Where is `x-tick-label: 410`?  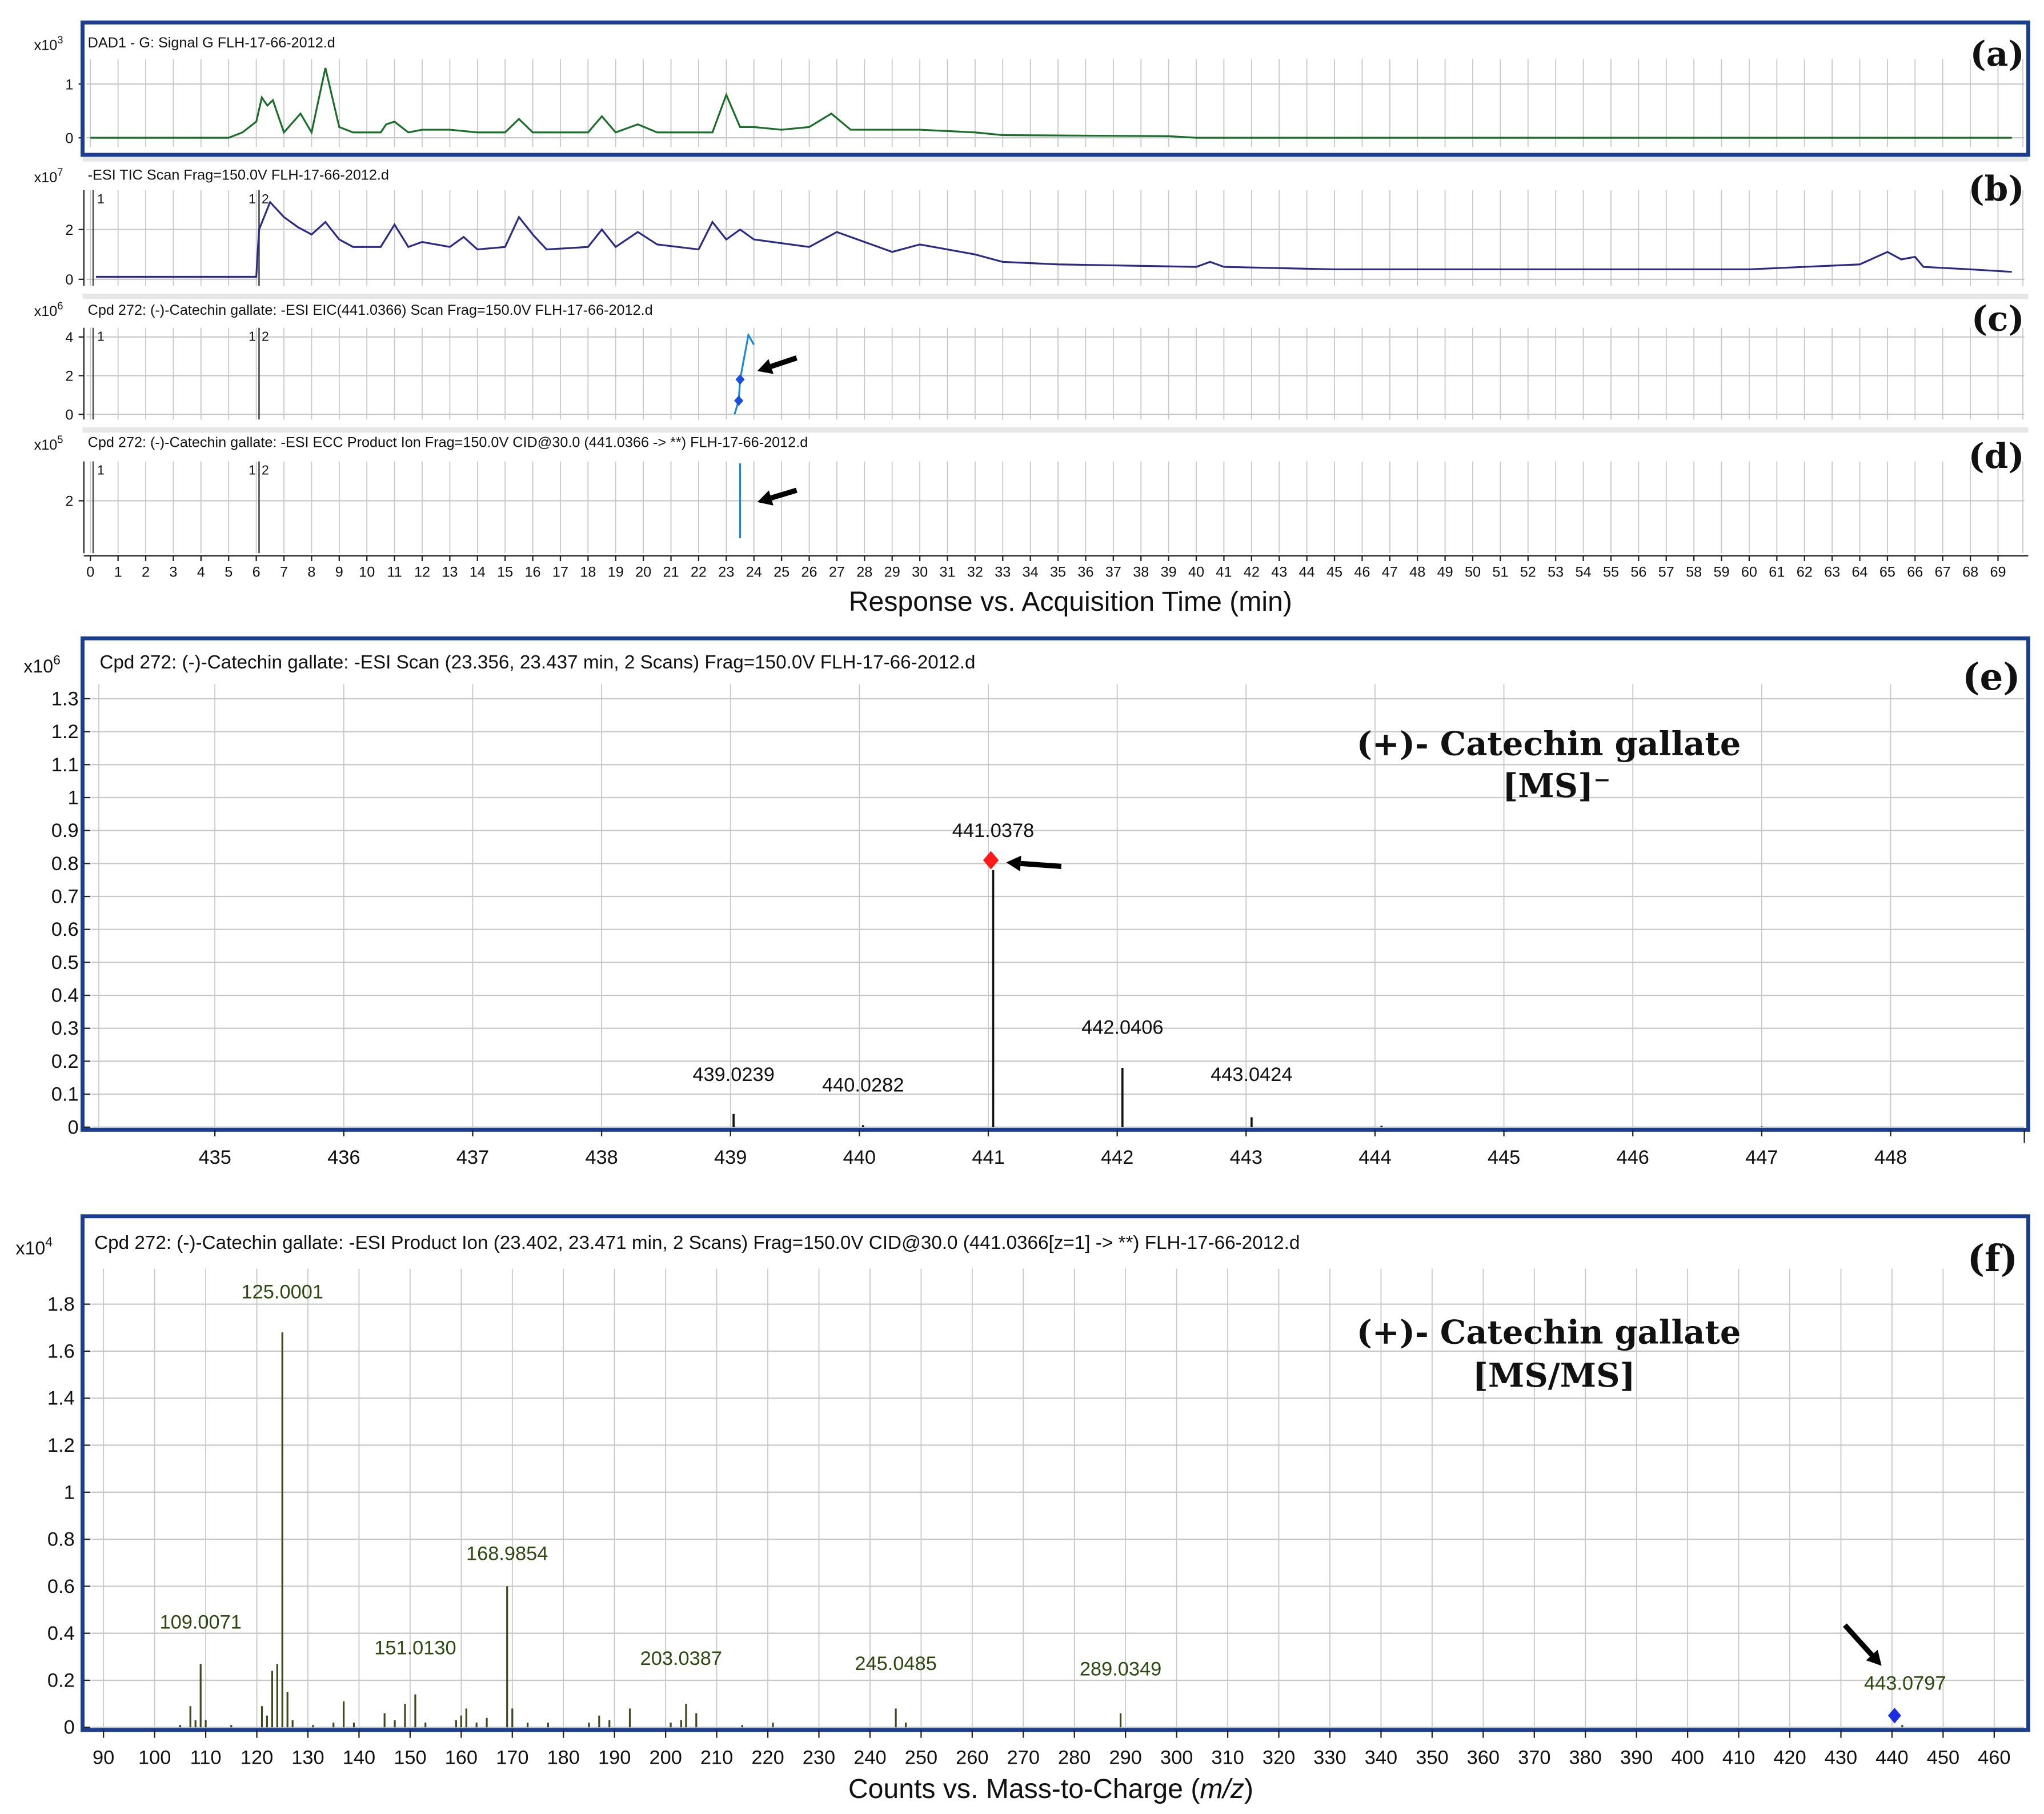
x-tick-label: 410 is located at coordinates (1738, 1758).